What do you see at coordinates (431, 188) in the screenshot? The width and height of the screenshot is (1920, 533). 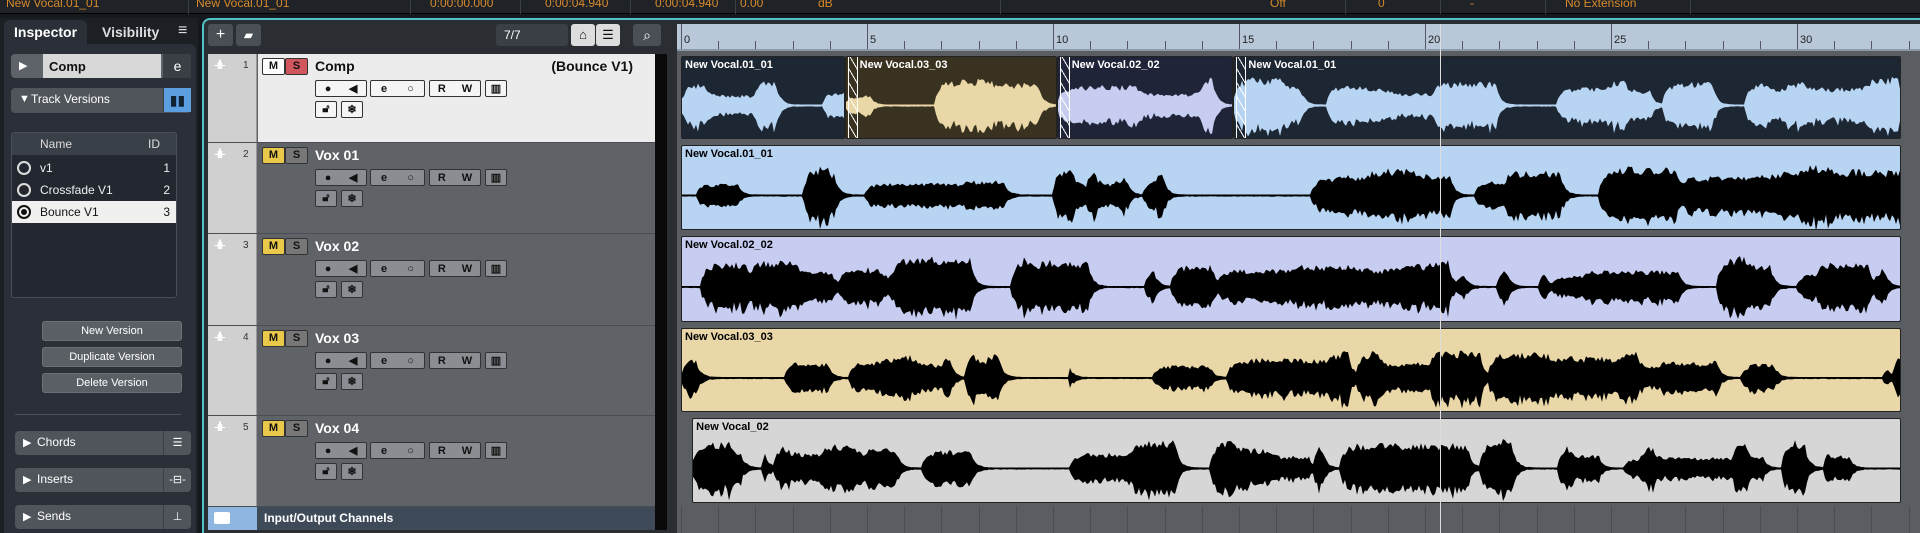 I see `track-header: -ıllı- 2 M S Vox 01 ● ◀ e ○ R W ▥ 🔓︎ ❄` at bounding box center [431, 188].